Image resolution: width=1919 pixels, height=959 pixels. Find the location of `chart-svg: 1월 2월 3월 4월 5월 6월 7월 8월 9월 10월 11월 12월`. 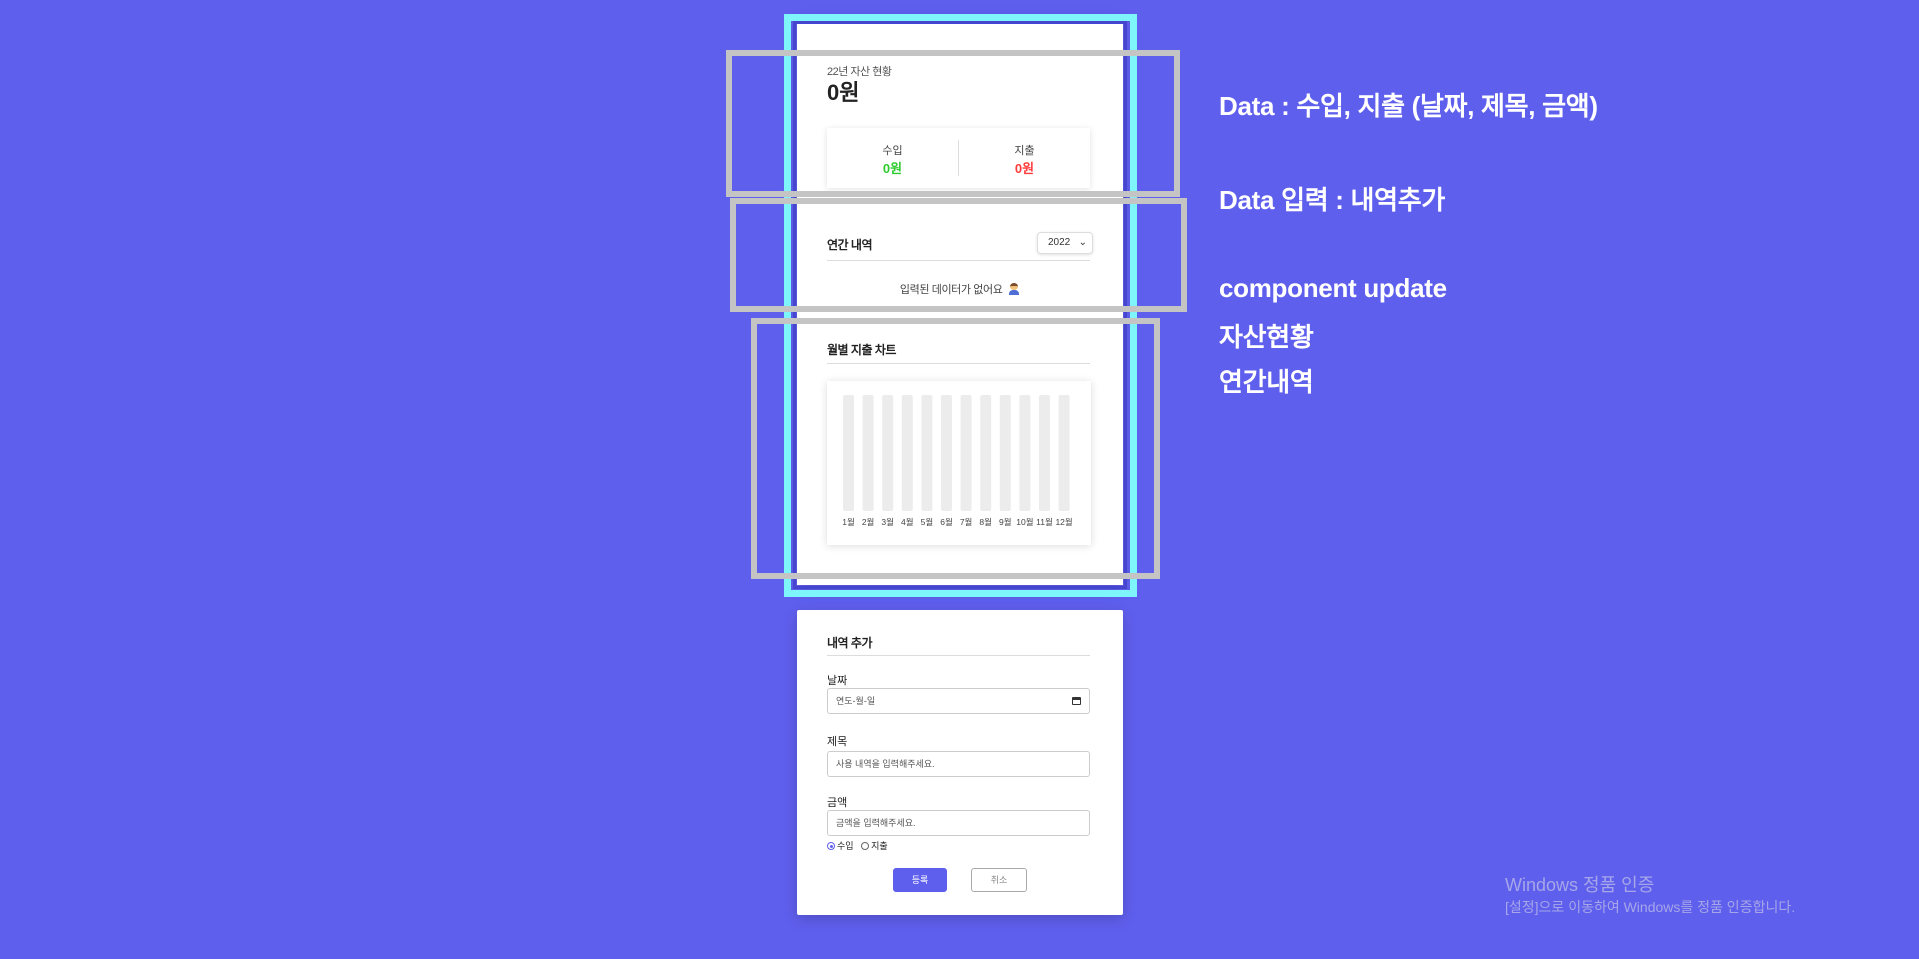

chart-svg: 1월 2월 3월 4월 5월 6월 7월 8월 9월 10월 11월 12월 is located at coordinates (957, 461).